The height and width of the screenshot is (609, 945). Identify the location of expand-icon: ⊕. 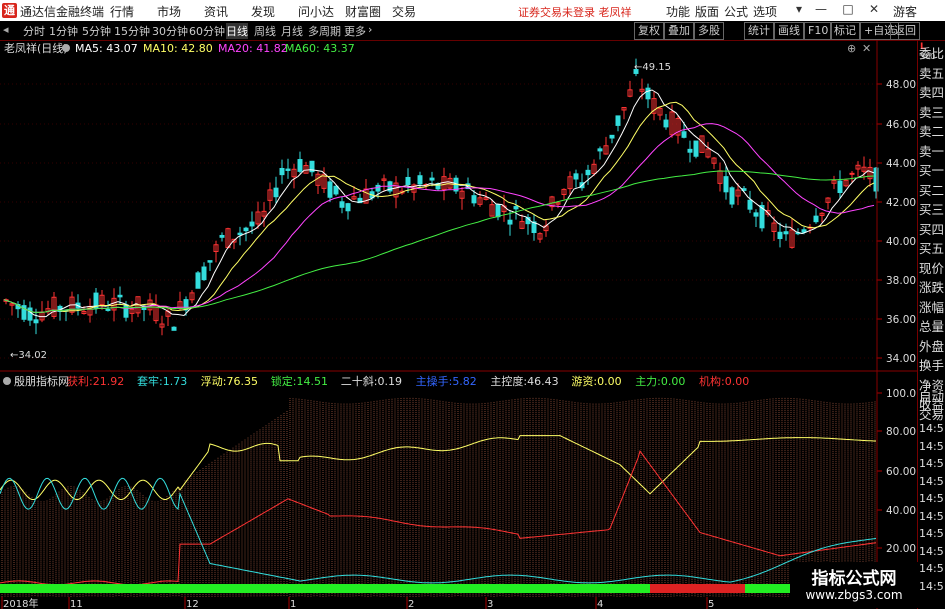
(851, 48).